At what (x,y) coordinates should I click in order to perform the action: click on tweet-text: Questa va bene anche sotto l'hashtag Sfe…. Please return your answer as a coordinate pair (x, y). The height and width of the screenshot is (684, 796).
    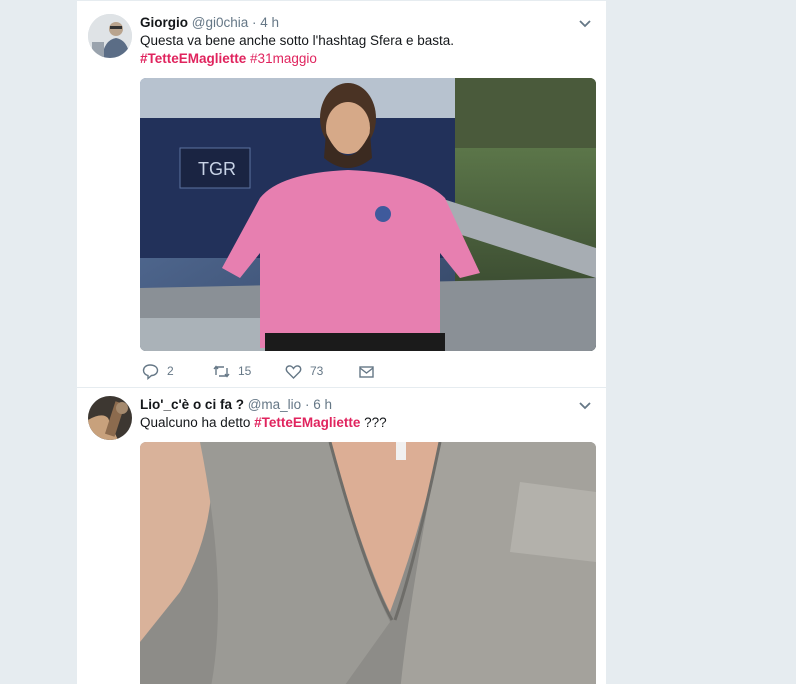
    Looking at the image, I should click on (297, 40).